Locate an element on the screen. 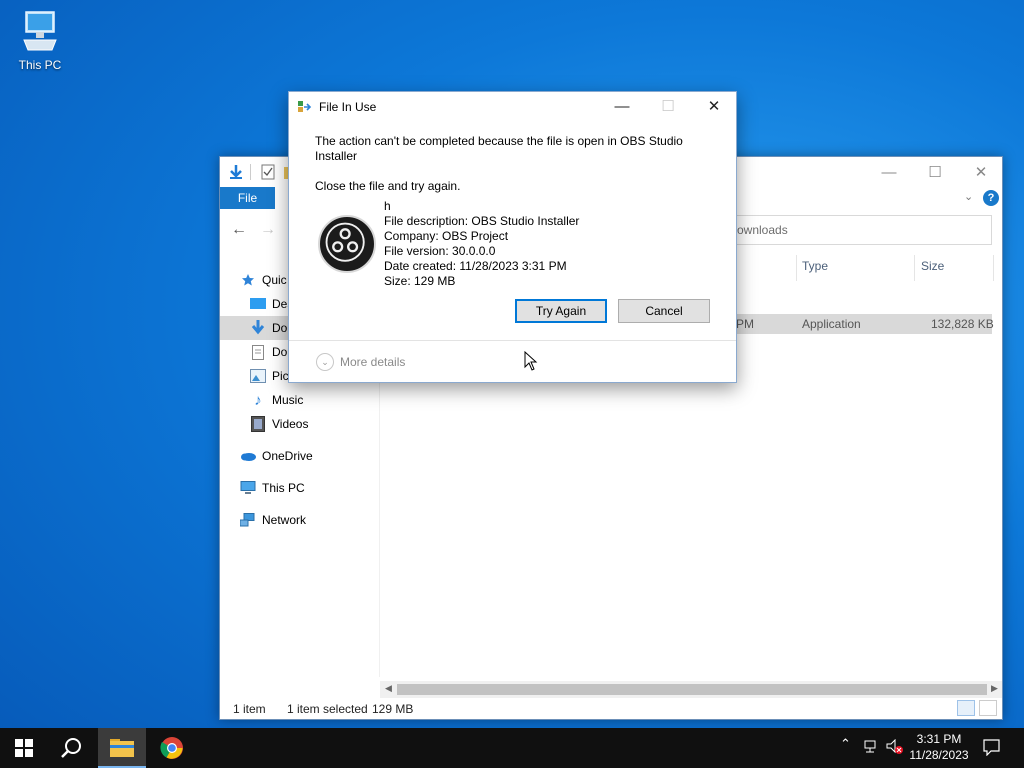  help-icon: ? is located at coordinates (991, 198).